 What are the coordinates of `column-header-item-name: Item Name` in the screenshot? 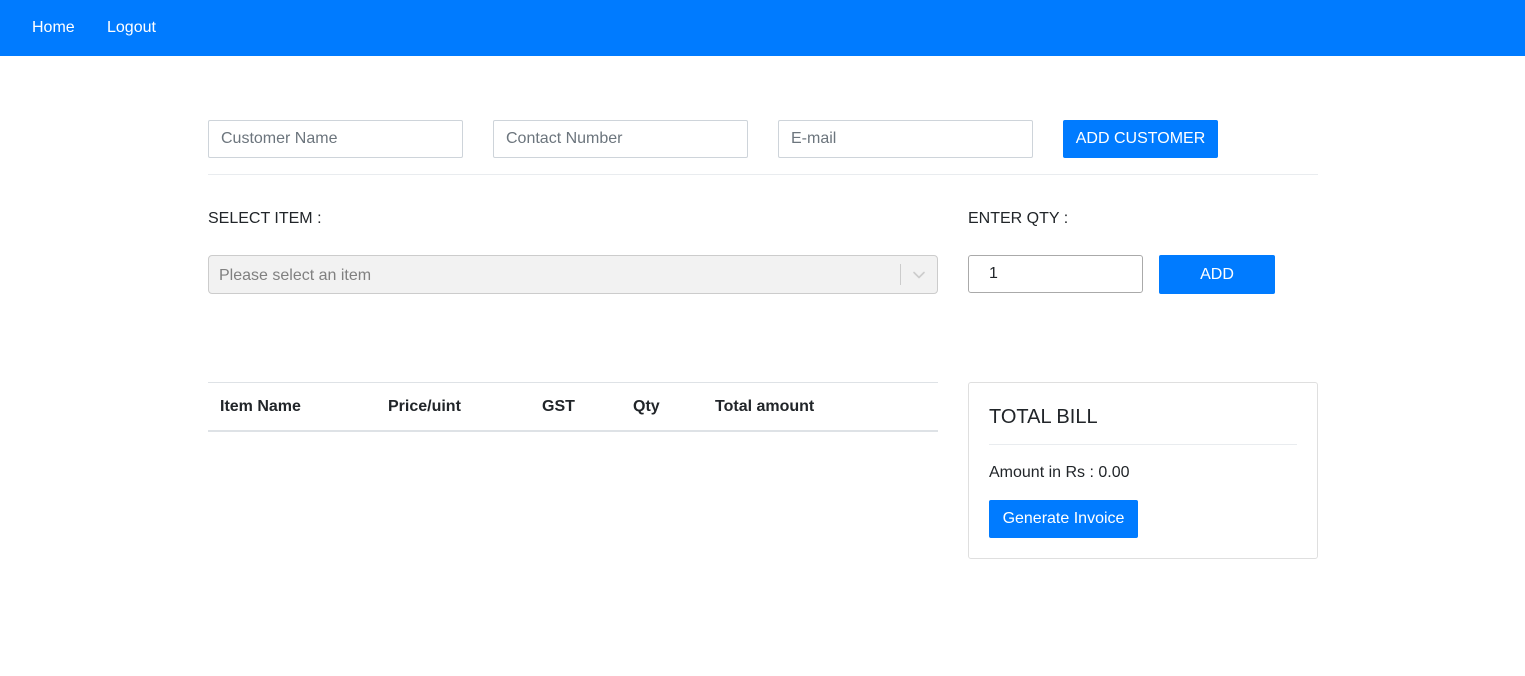 It's located at (260, 406).